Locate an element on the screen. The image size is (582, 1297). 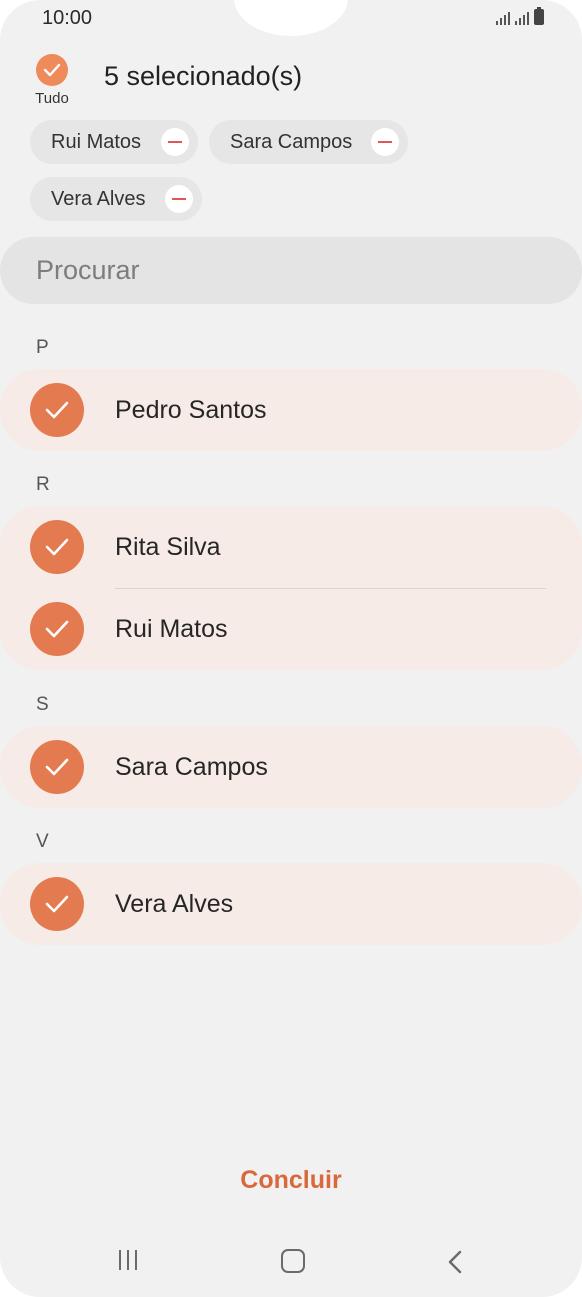
recents-icon is located at coordinates (128, 1260).